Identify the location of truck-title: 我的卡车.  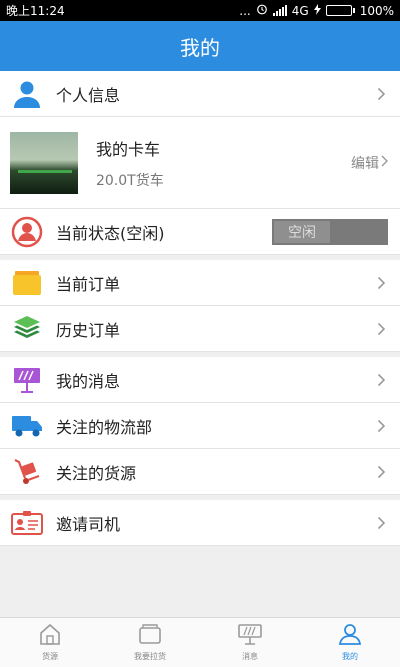
(128, 149).